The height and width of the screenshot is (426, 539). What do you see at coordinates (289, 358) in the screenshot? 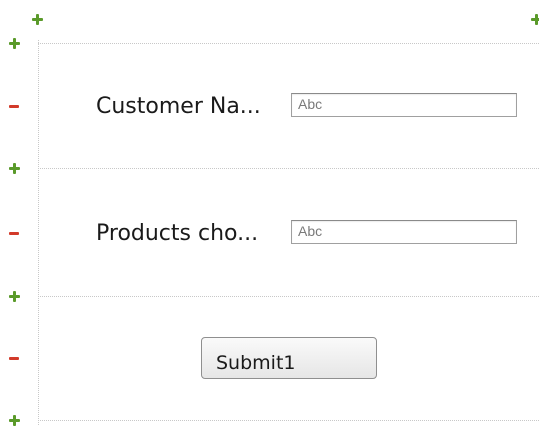
I see `submit-button: Submit1` at bounding box center [289, 358].